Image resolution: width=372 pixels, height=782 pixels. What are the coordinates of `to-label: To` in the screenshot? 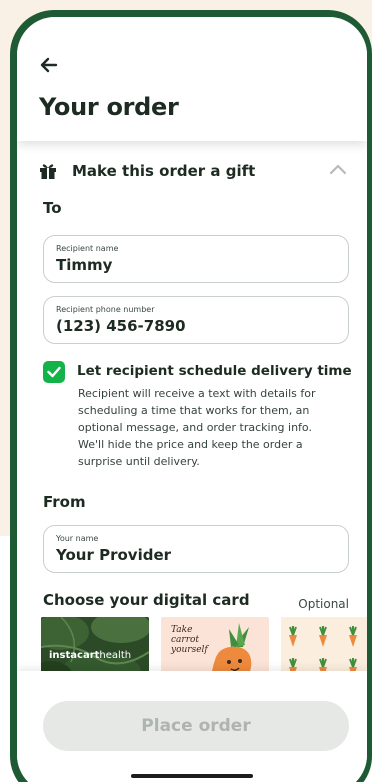 It's located at (52, 208).